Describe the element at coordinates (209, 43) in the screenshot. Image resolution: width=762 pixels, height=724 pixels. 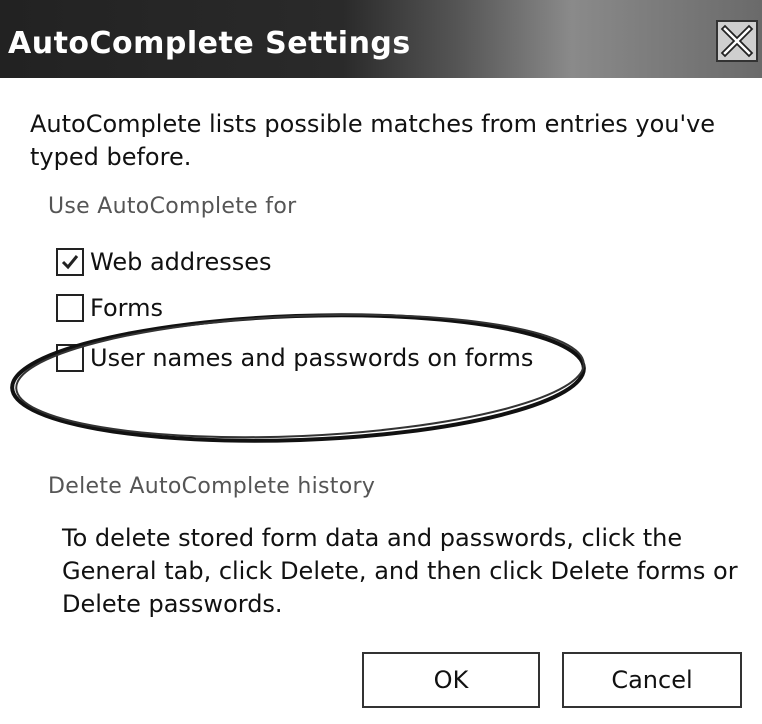
I see `window-title: AutoComplete Settings` at that location.